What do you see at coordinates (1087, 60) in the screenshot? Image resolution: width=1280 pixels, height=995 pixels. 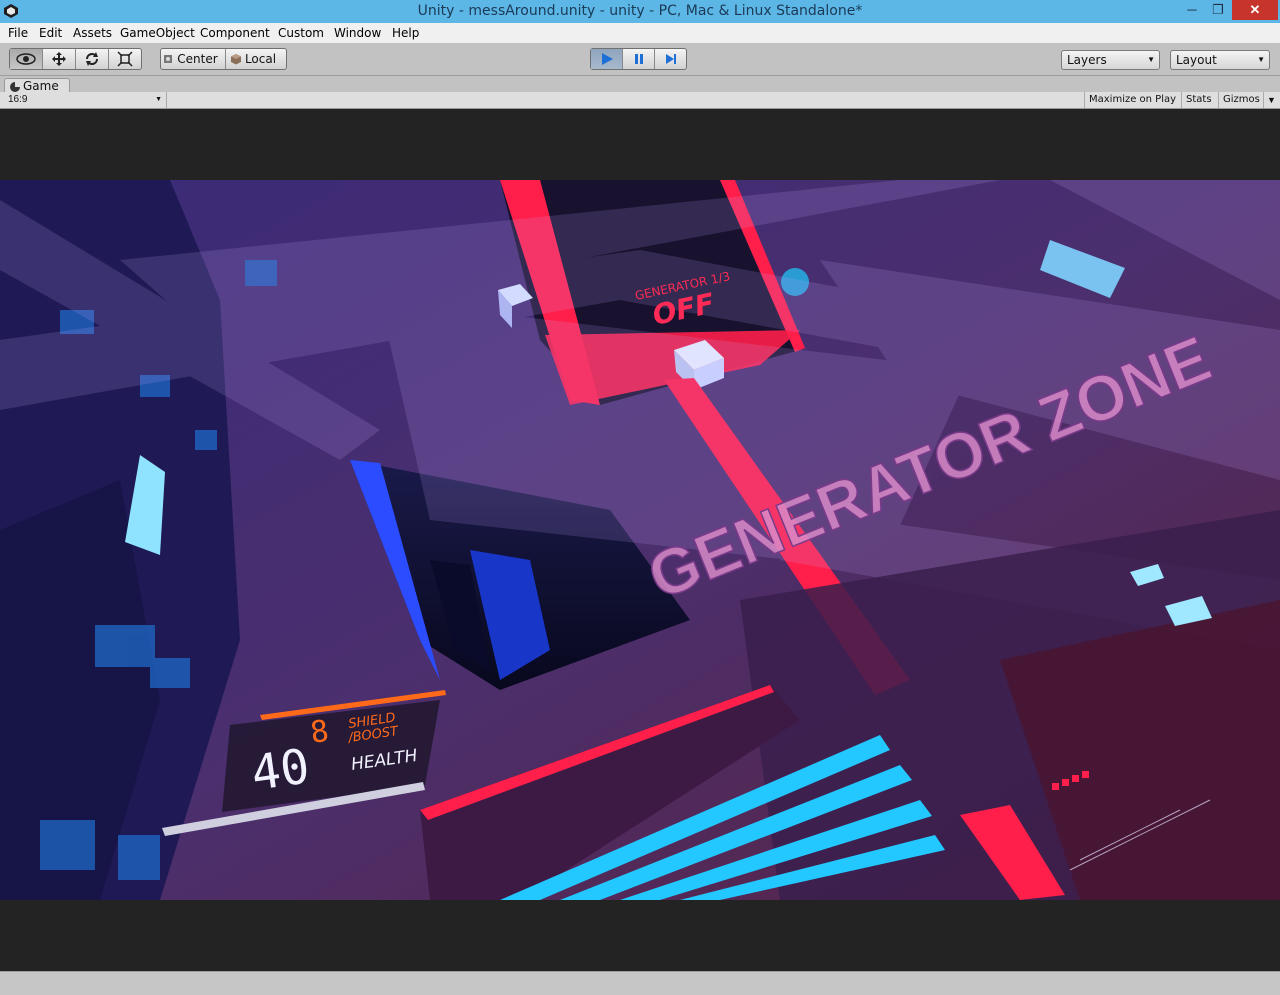 I see `layers-label: Layers` at bounding box center [1087, 60].